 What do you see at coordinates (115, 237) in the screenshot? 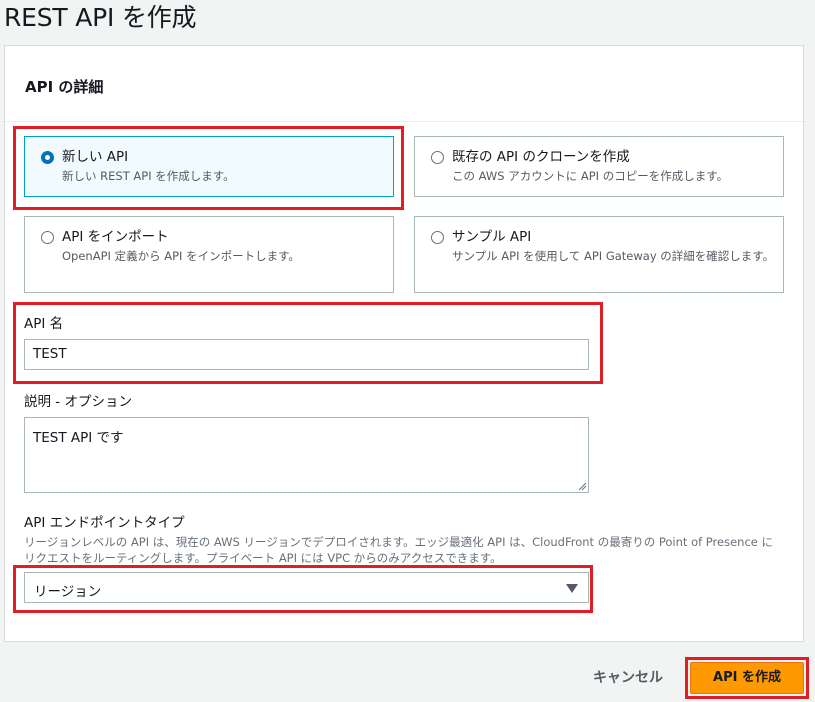
I see `option-title: API をインポート` at bounding box center [115, 237].